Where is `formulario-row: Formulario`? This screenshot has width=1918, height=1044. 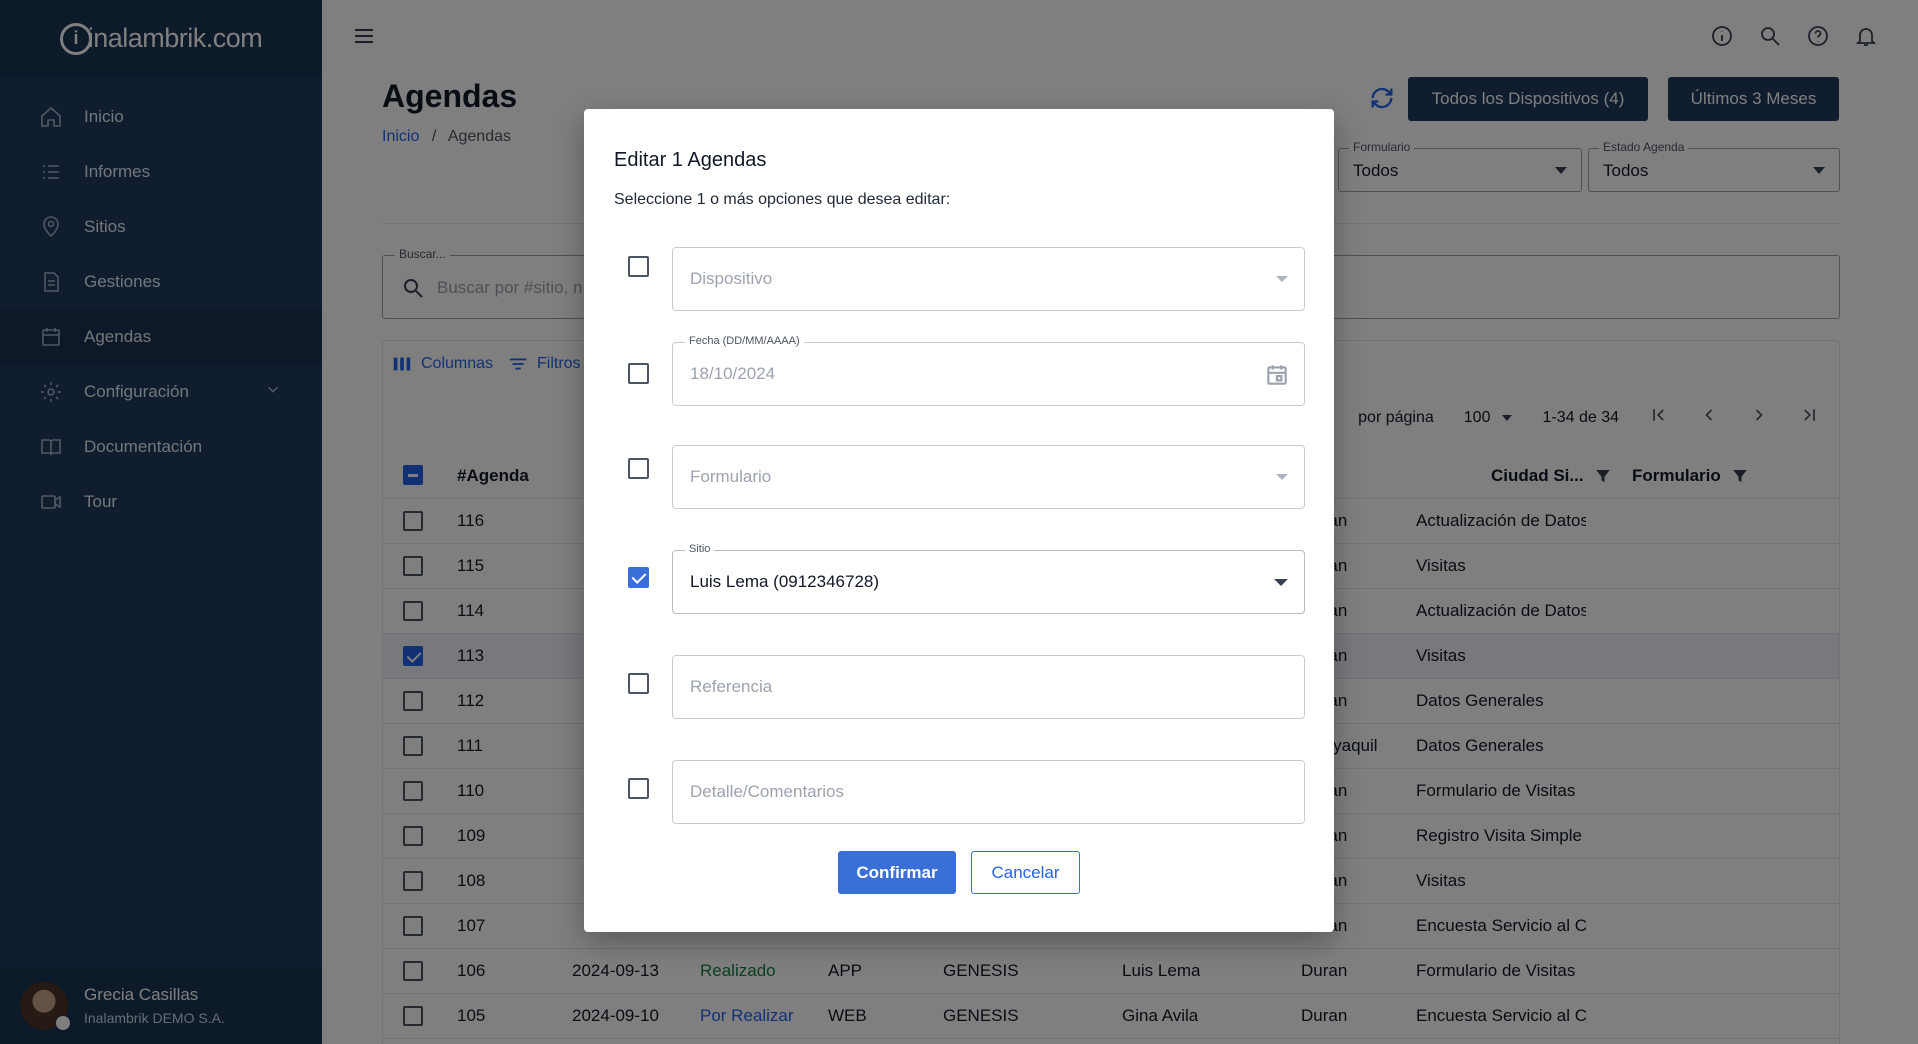 formulario-row: Formulario is located at coordinates (959, 477).